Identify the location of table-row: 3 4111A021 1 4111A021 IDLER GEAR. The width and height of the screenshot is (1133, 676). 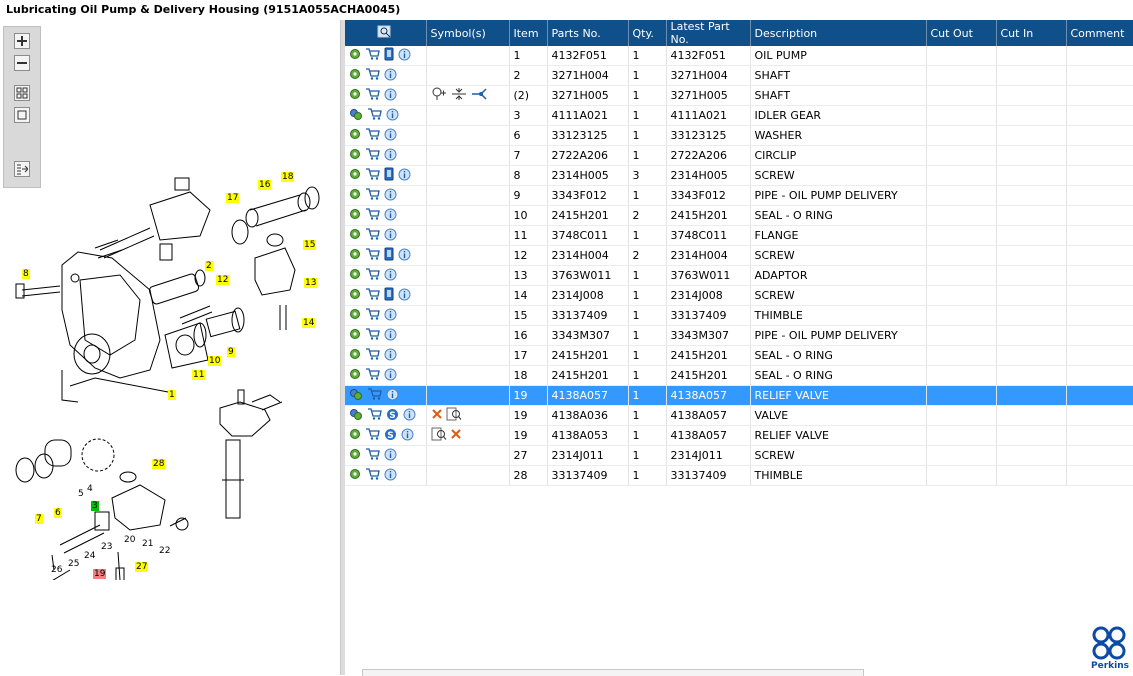
(739, 115).